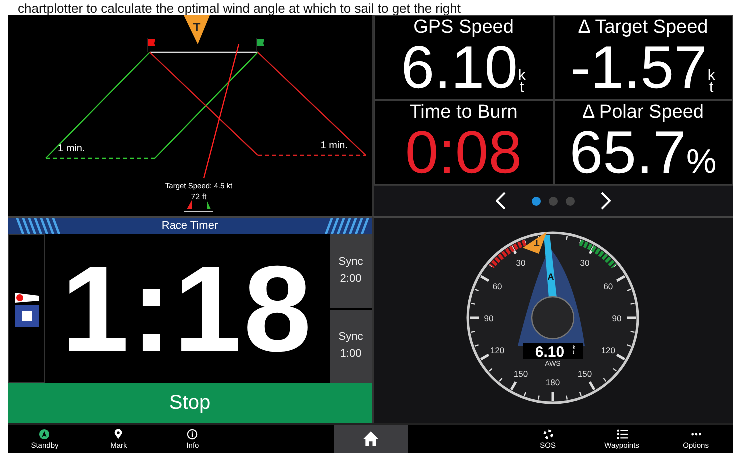  I want to click on countdown-time: 1:18, so click(187, 309).